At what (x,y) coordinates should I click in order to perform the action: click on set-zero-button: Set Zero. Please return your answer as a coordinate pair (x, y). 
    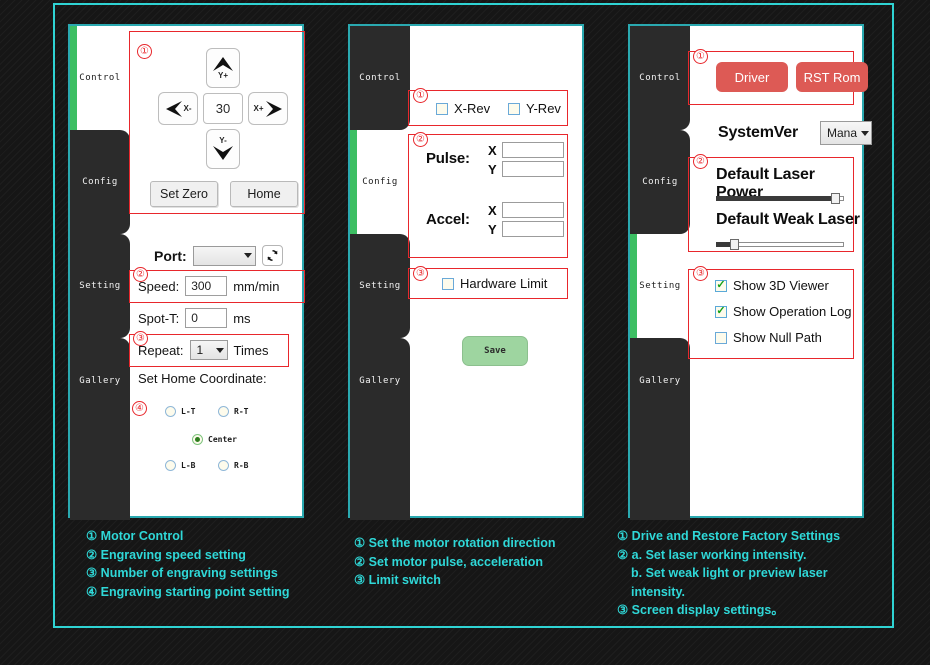
    Looking at the image, I should click on (184, 194).